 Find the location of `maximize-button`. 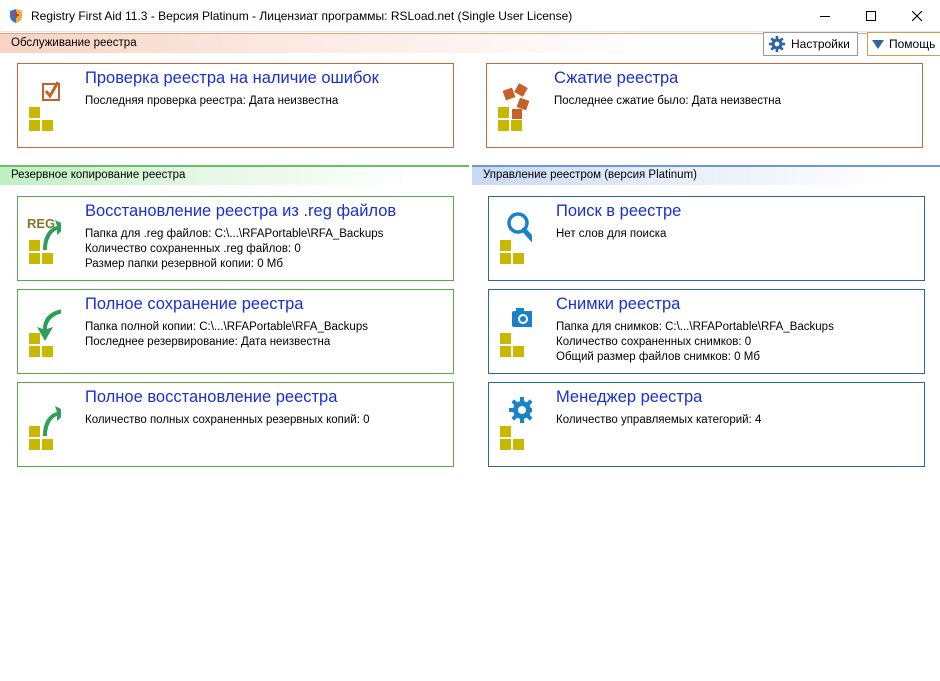

maximize-button is located at coordinates (871, 16).